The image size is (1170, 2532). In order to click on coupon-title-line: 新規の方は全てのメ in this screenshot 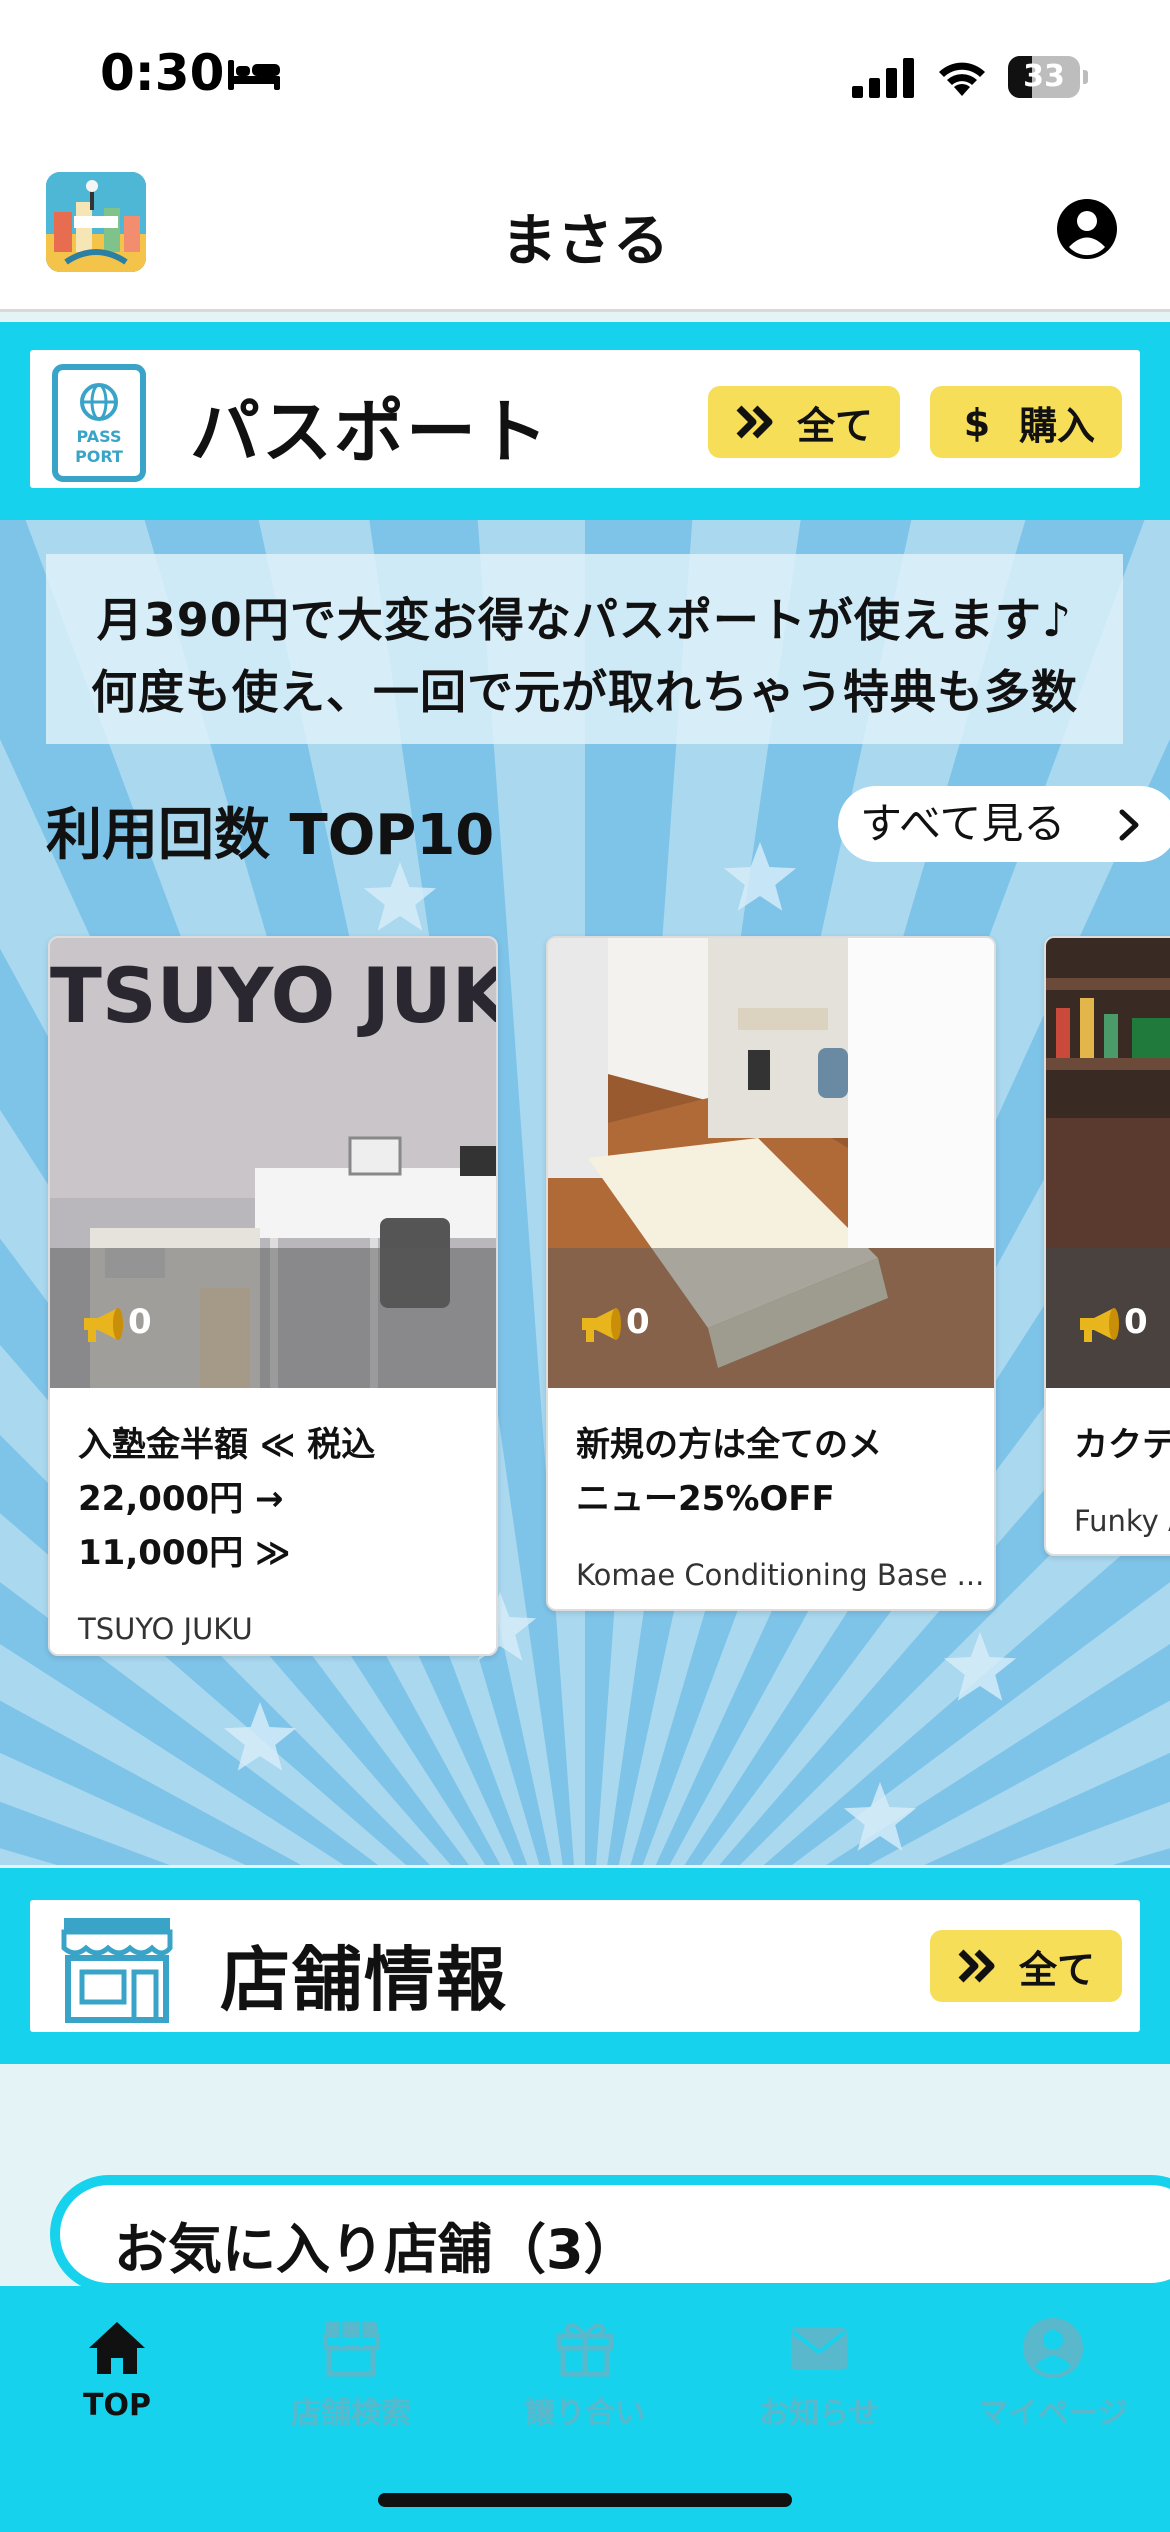, I will do `click(729, 1445)`.